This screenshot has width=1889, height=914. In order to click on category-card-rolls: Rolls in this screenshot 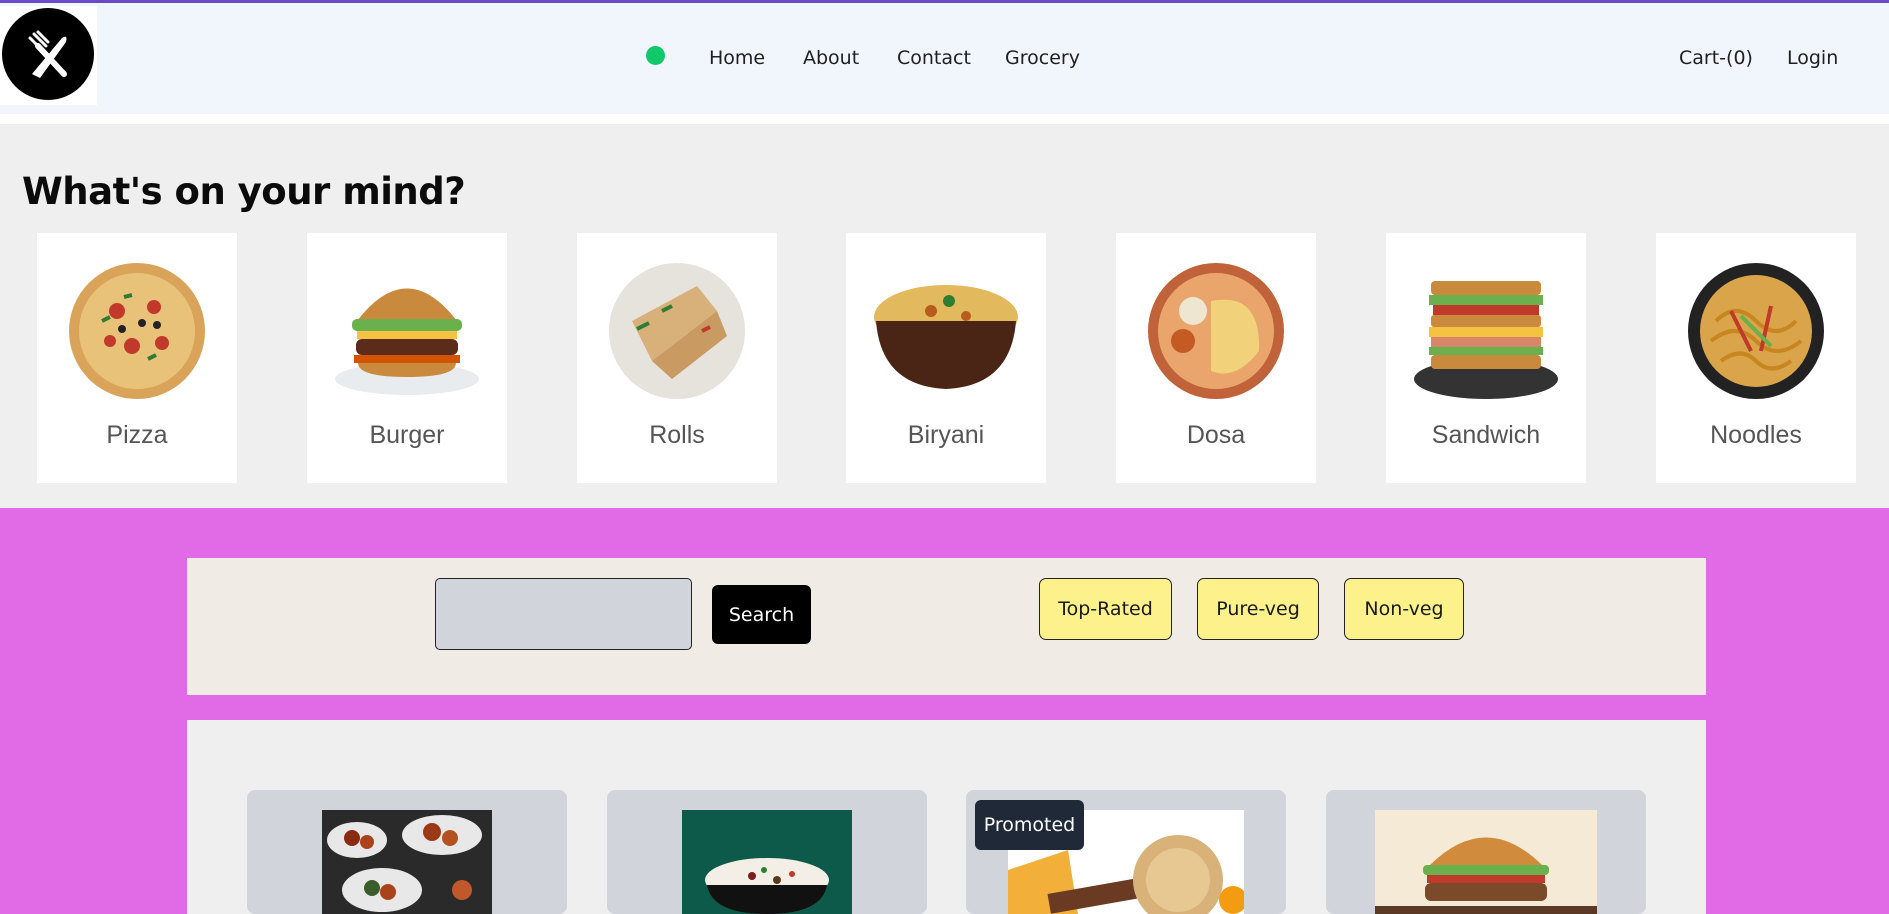, I will do `click(677, 358)`.